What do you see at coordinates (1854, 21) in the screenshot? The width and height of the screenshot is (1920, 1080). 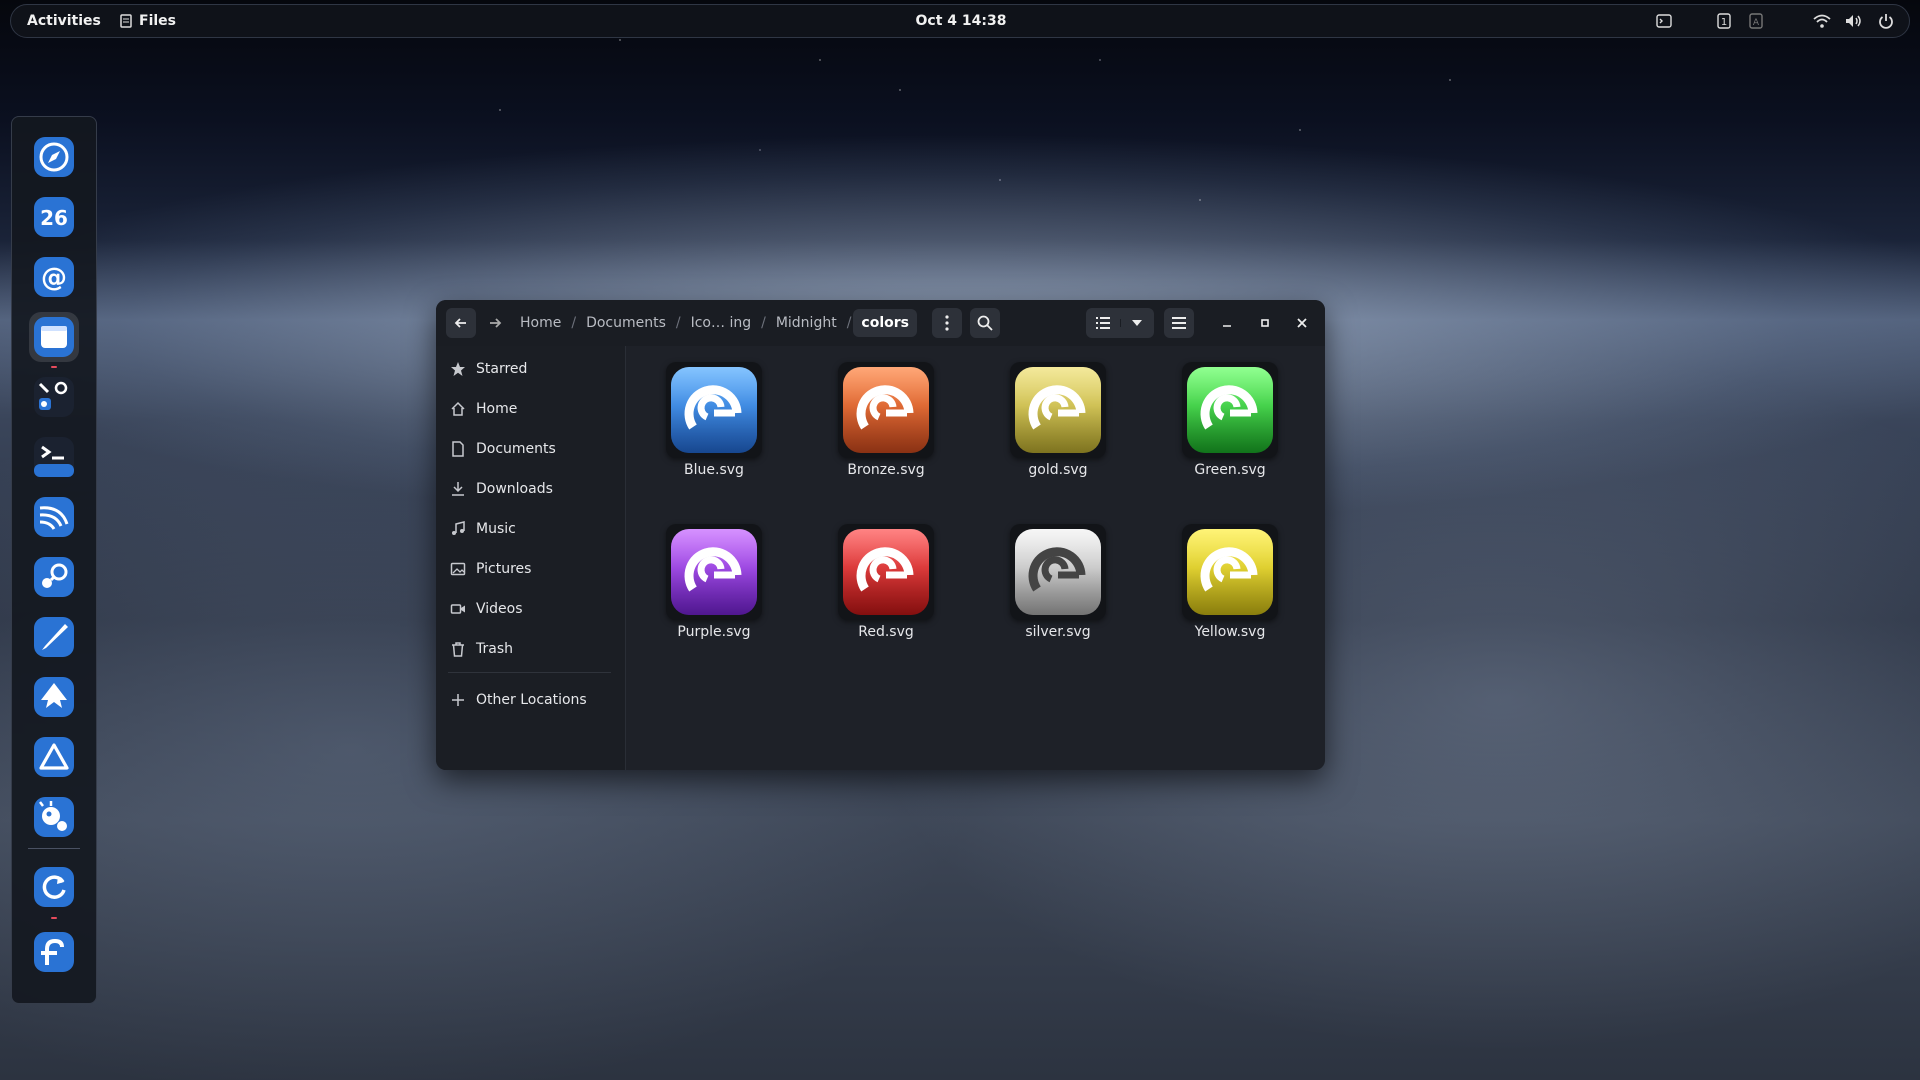 I see `volume-icon` at bounding box center [1854, 21].